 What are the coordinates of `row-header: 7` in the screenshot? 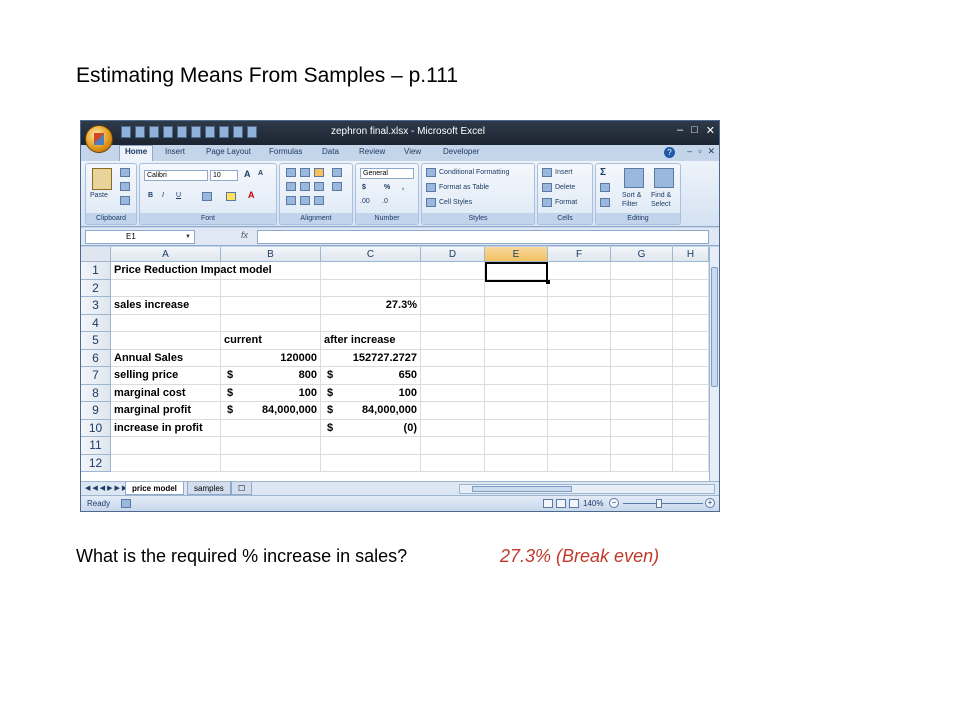 It's located at (96, 376).